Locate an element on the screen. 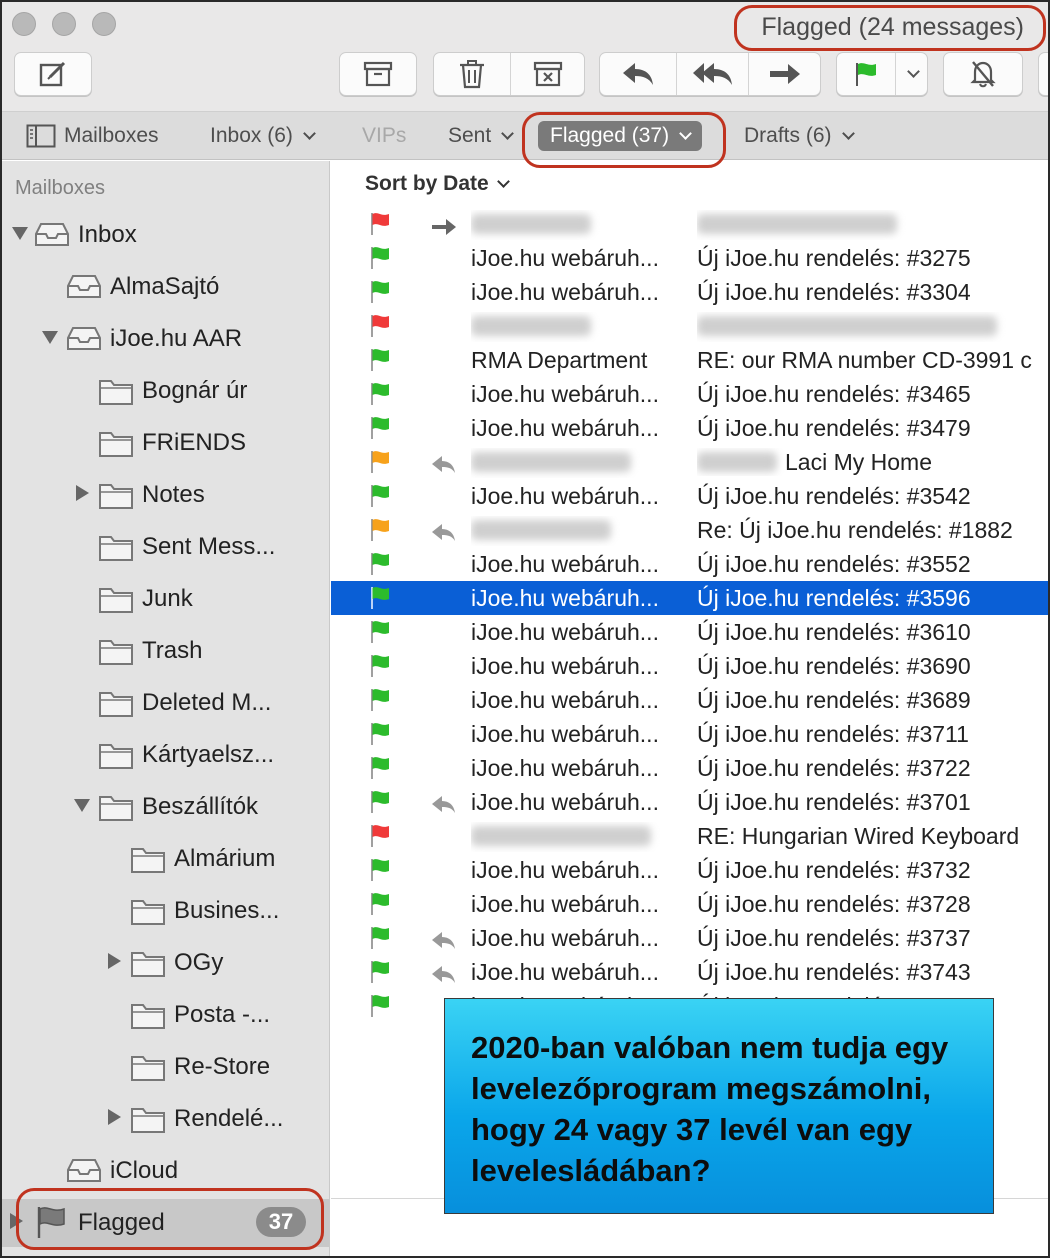  message-sender is located at coordinates (577, 225).